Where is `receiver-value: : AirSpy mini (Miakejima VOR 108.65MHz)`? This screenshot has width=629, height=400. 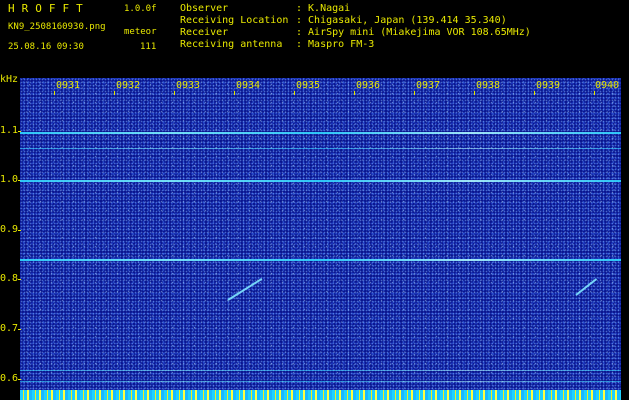
receiver-value: : AirSpy mini (Miakejima VOR 108.65MHz) is located at coordinates (413, 32).